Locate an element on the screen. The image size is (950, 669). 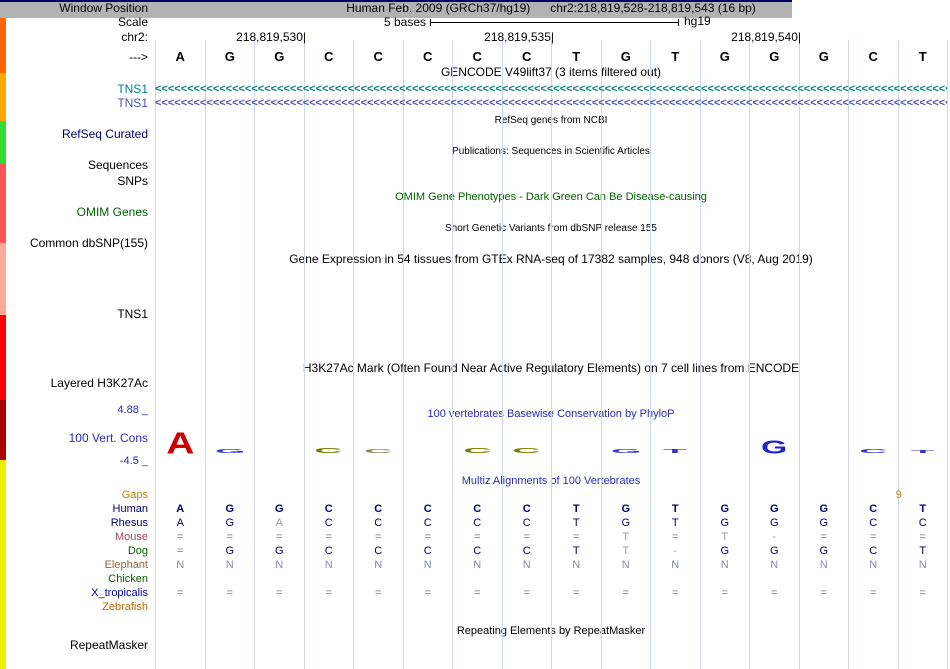
alignment-base-mouse: - is located at coordinates (775, 537).